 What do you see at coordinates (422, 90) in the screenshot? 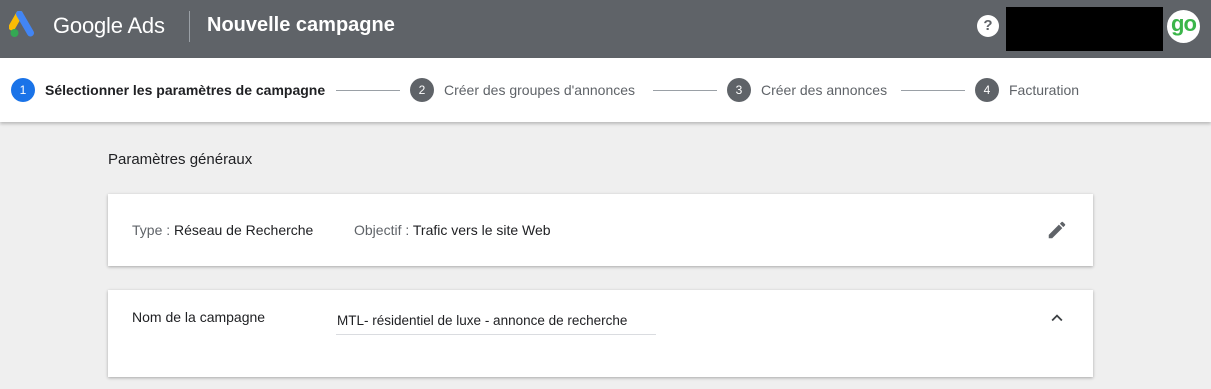
I see `step-number: 2` at bounding box center [422, 90].